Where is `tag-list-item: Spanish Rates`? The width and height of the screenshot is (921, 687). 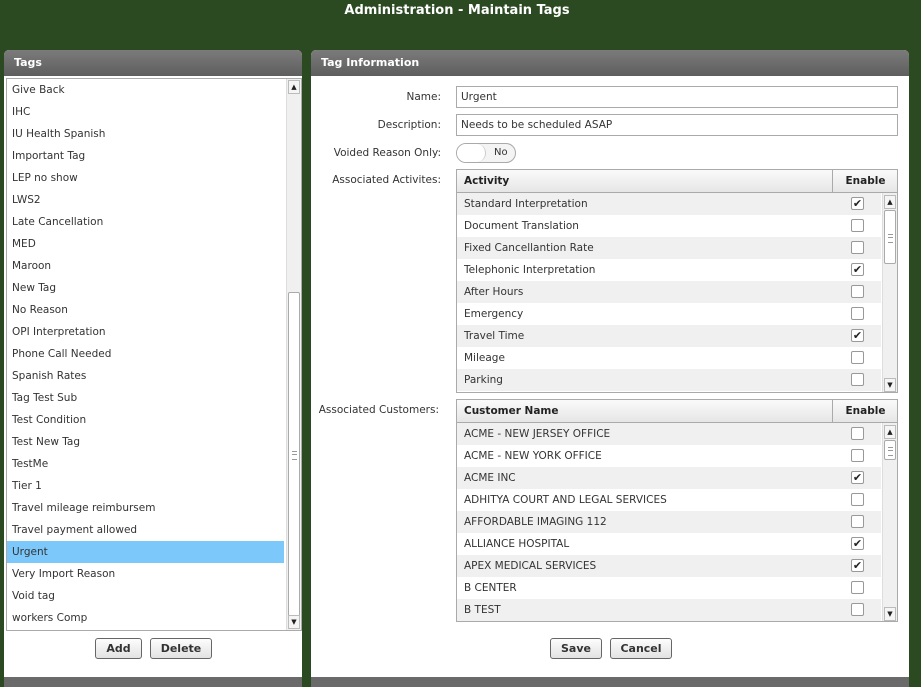 tag-list-item: Spanish Rates is located at coordinates (145, 376).